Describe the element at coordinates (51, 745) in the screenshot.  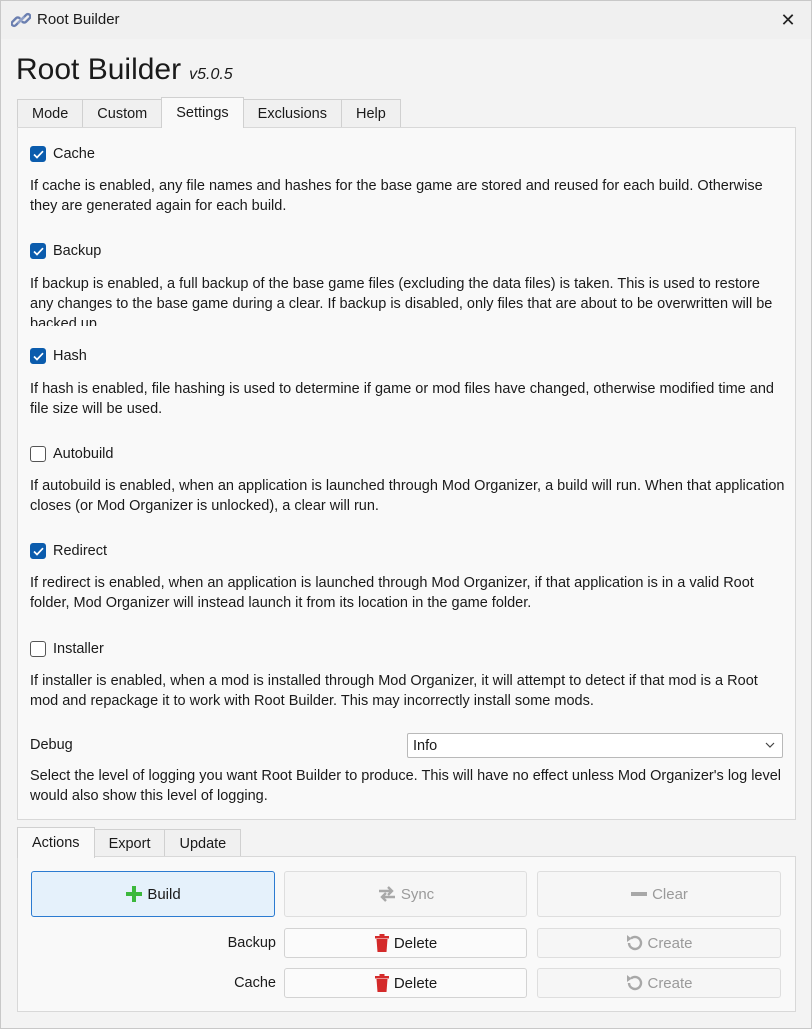
I see `debug-label: Debug` at that location.